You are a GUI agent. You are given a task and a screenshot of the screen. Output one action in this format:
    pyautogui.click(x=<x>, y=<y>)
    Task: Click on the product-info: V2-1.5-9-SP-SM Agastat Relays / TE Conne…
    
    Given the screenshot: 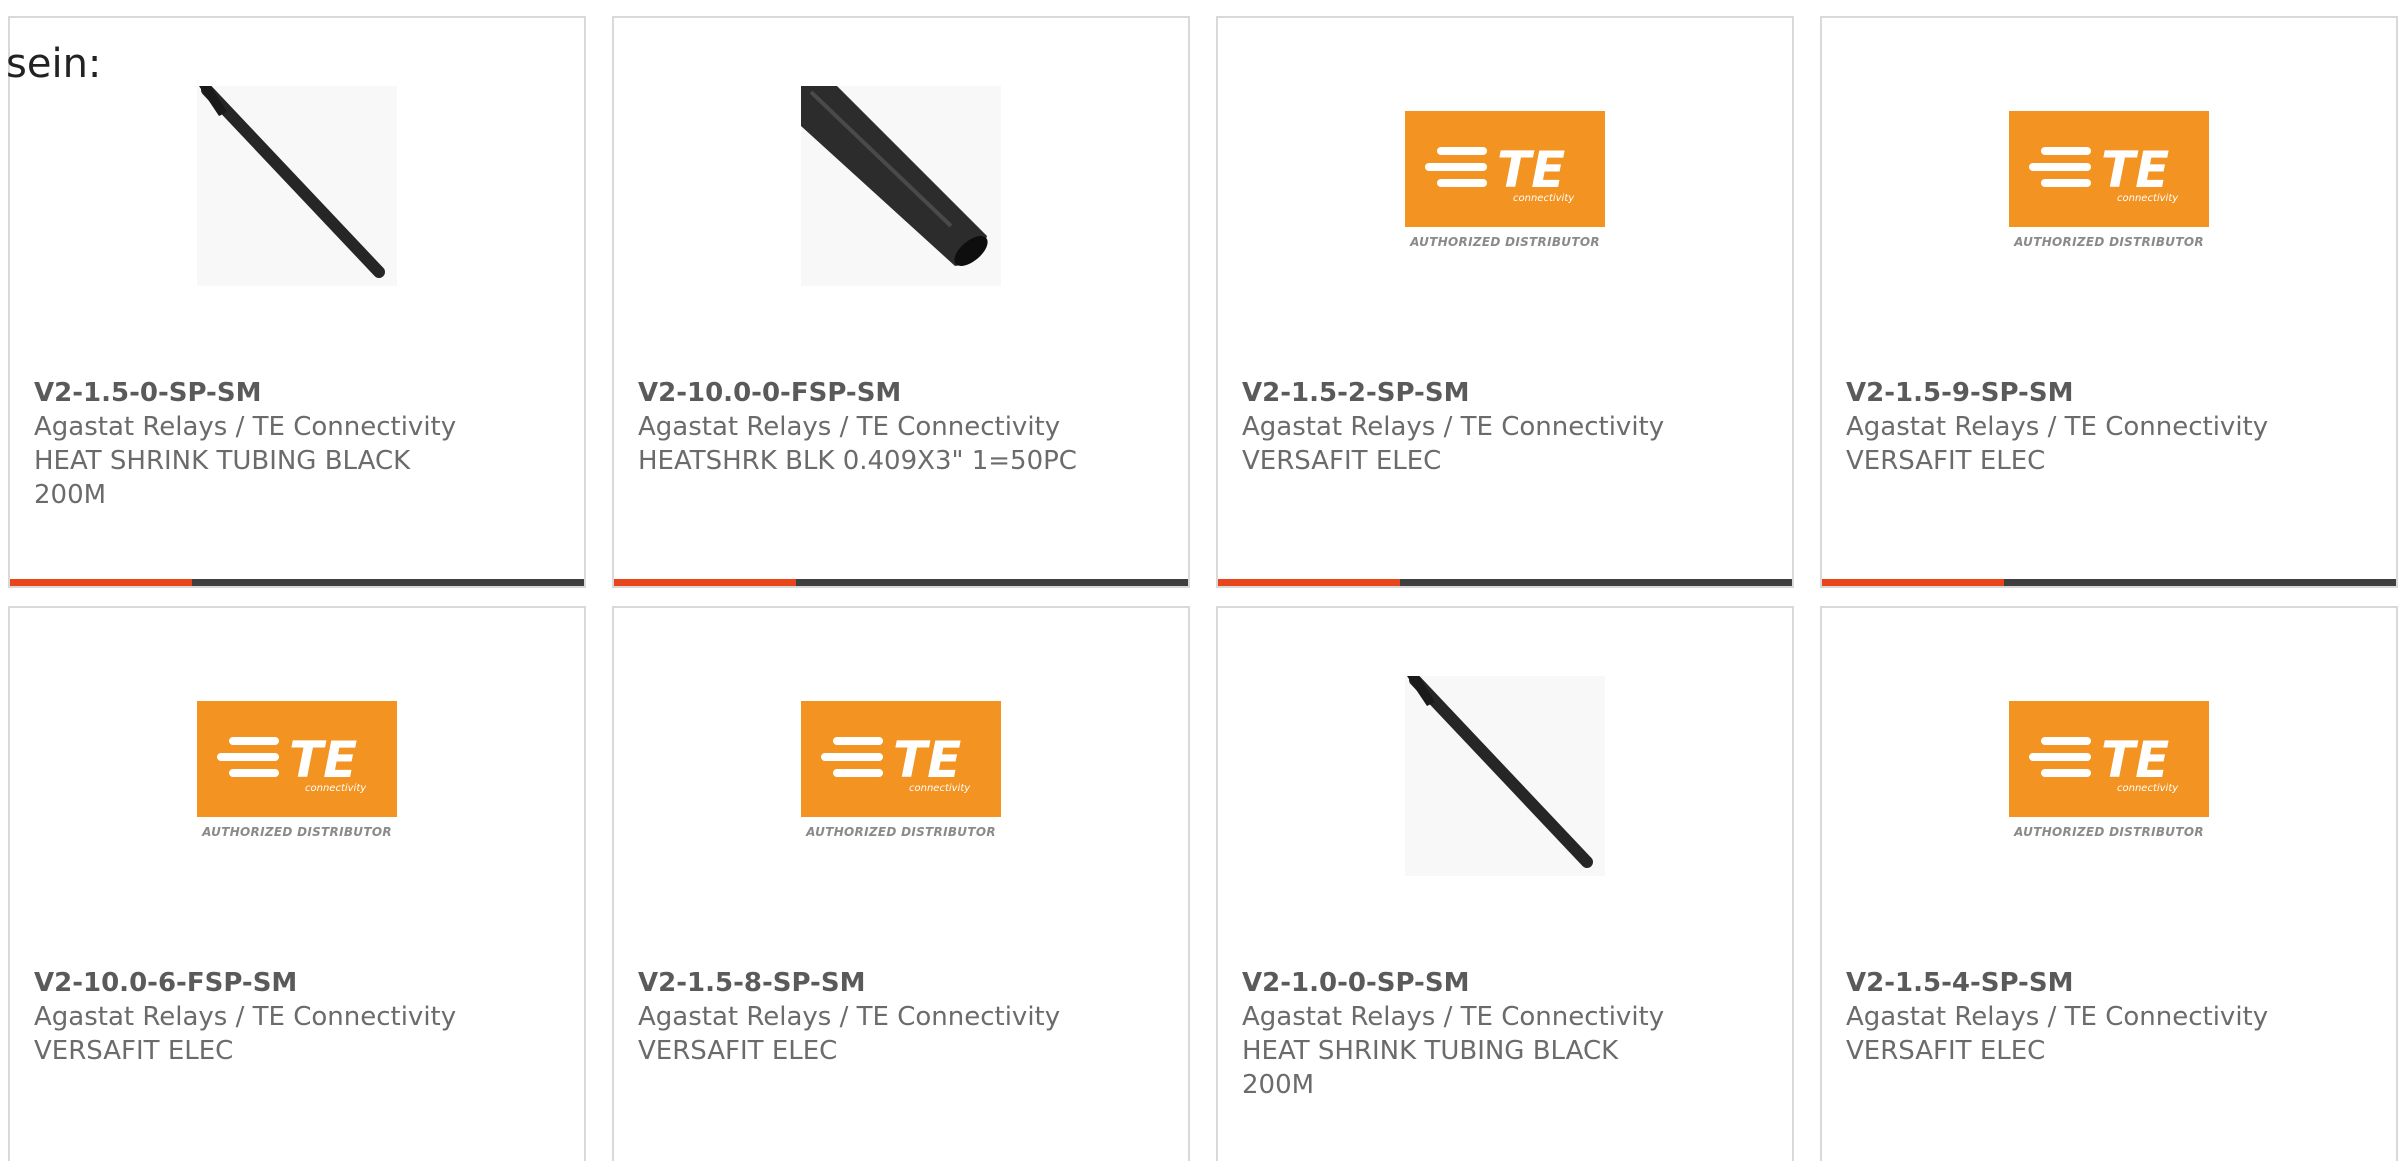 What is the action you would take?
    pyautogui.click(x=2109, y=427)
    